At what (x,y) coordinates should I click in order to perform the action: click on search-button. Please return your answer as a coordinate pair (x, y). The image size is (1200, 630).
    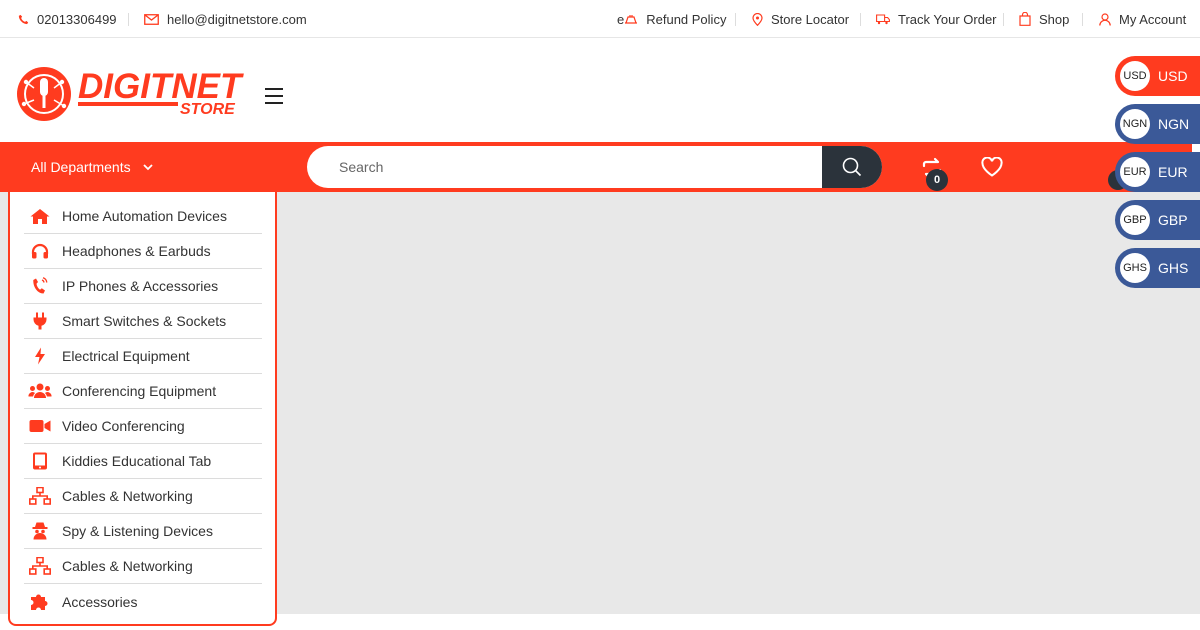
    Looking at the image, I should click on (852, 167).